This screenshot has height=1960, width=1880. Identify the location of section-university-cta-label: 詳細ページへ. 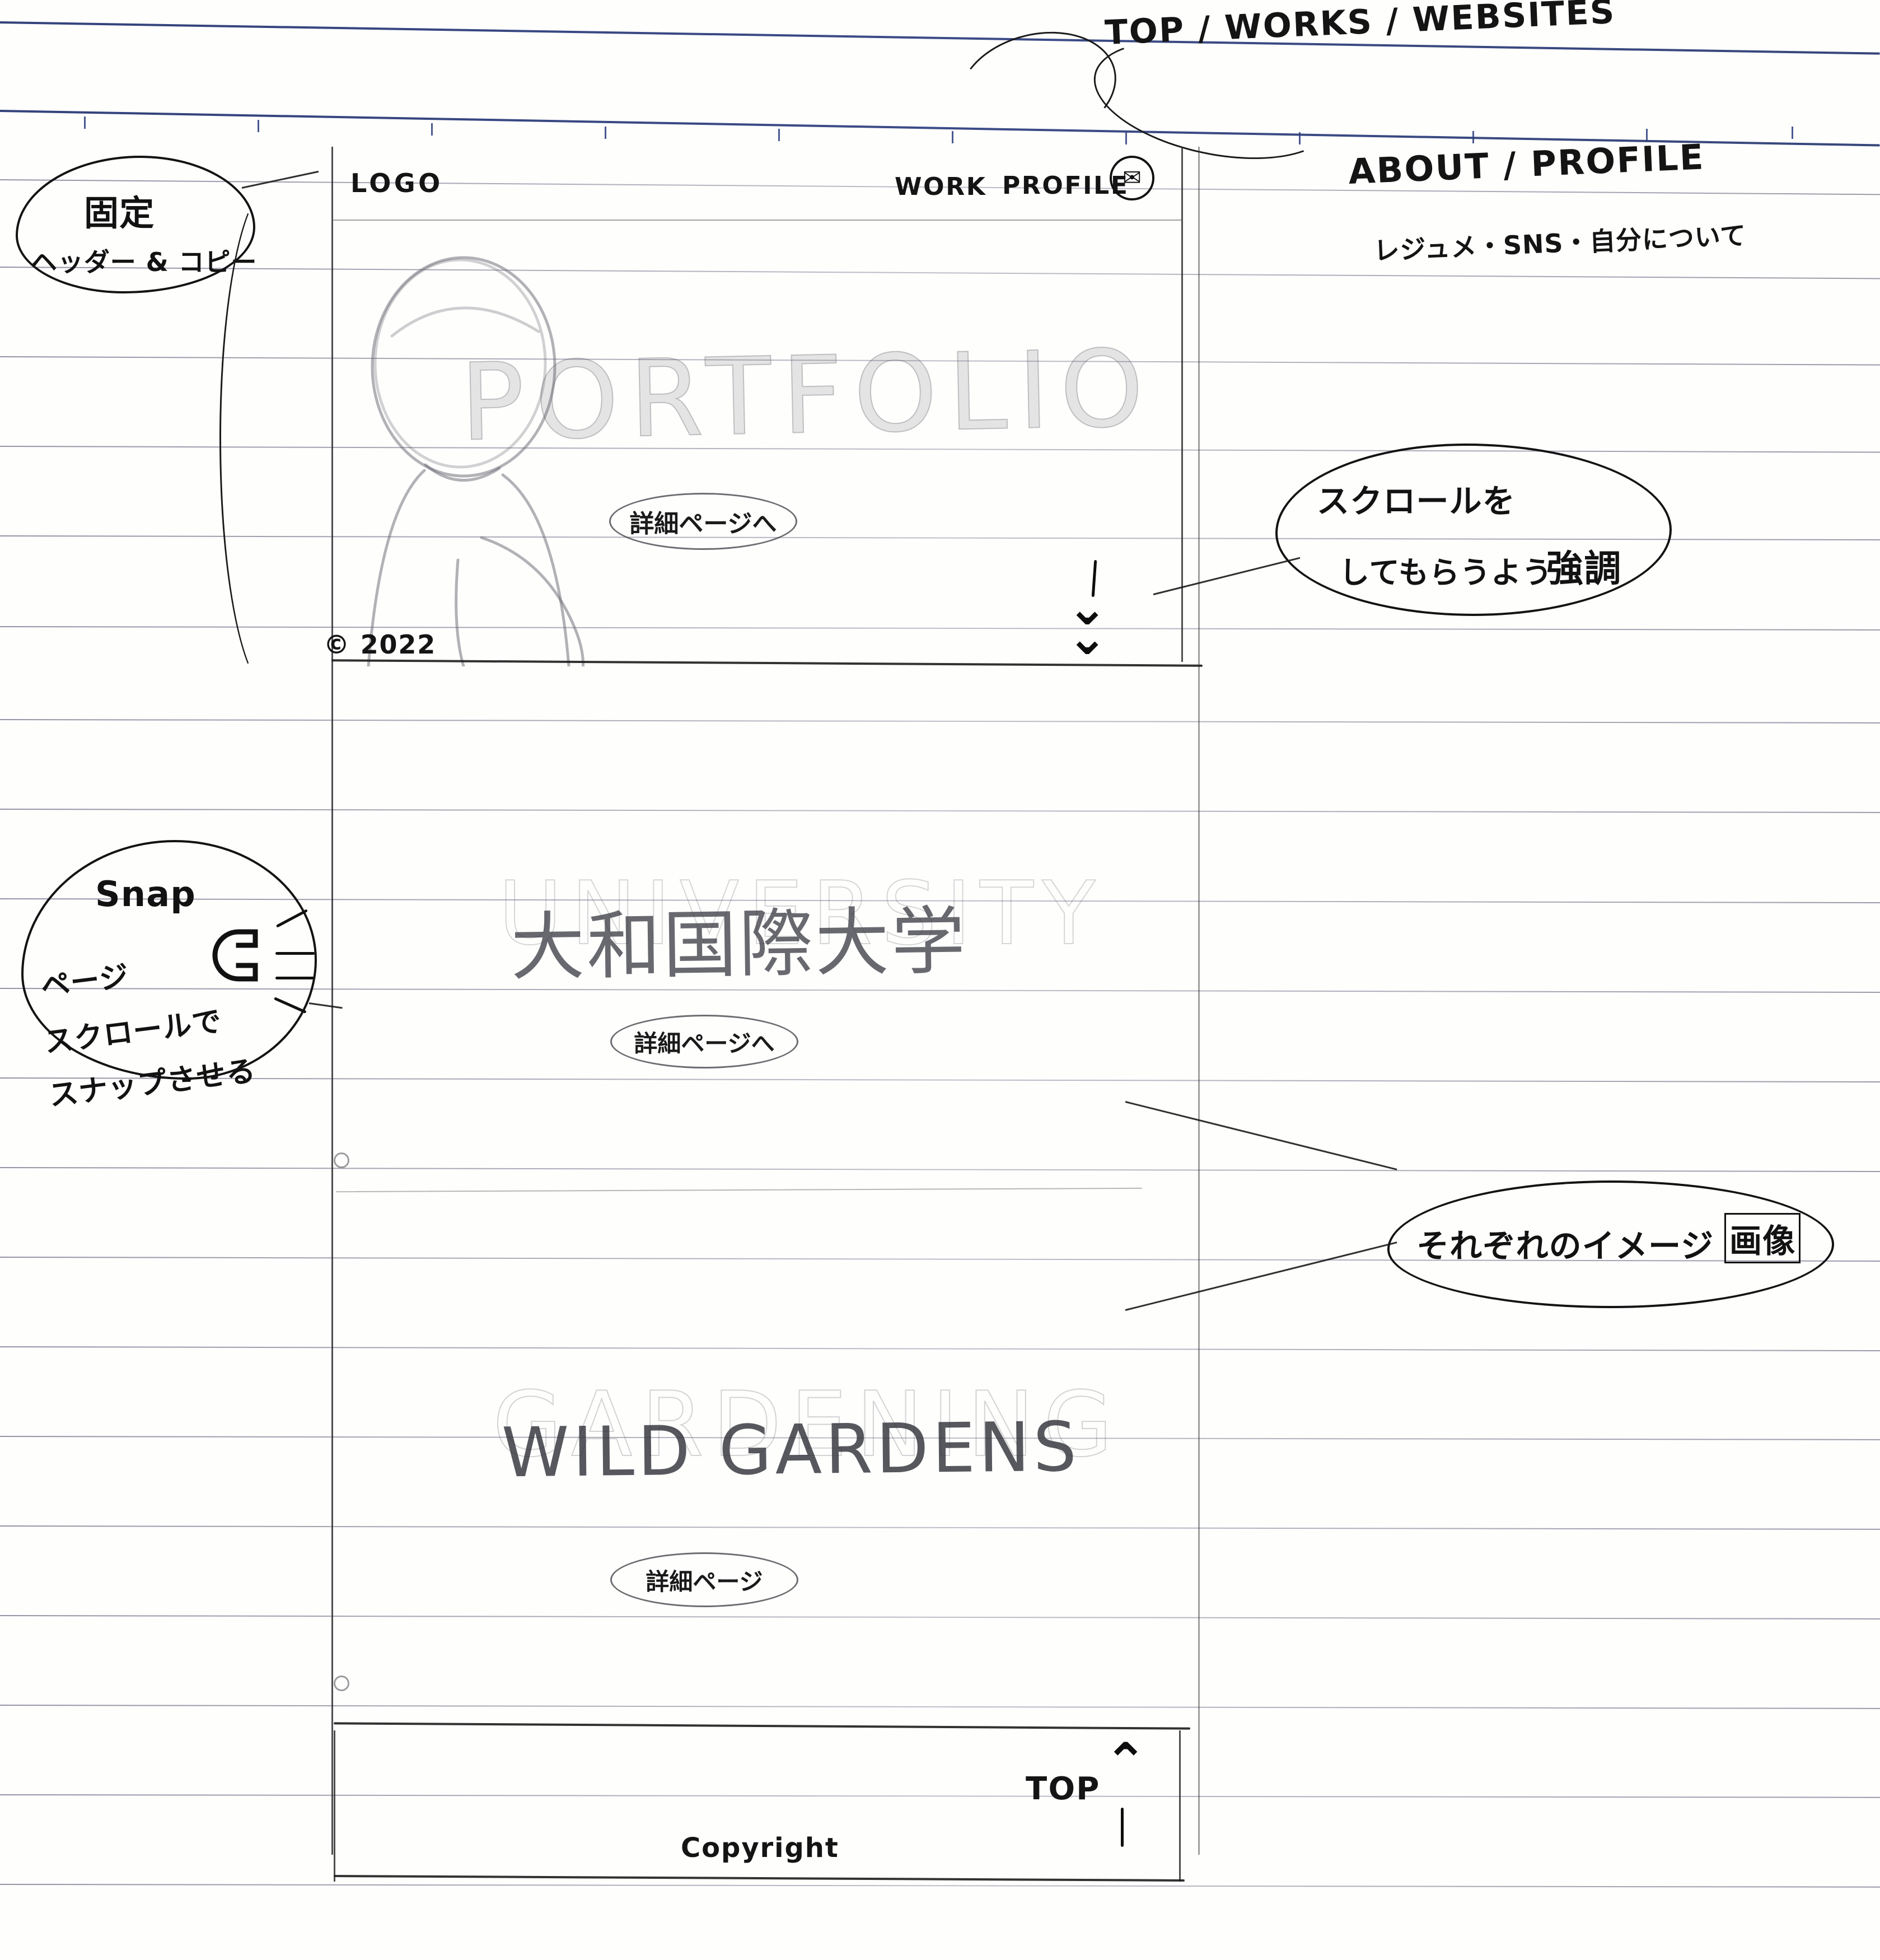
(705, 1043).